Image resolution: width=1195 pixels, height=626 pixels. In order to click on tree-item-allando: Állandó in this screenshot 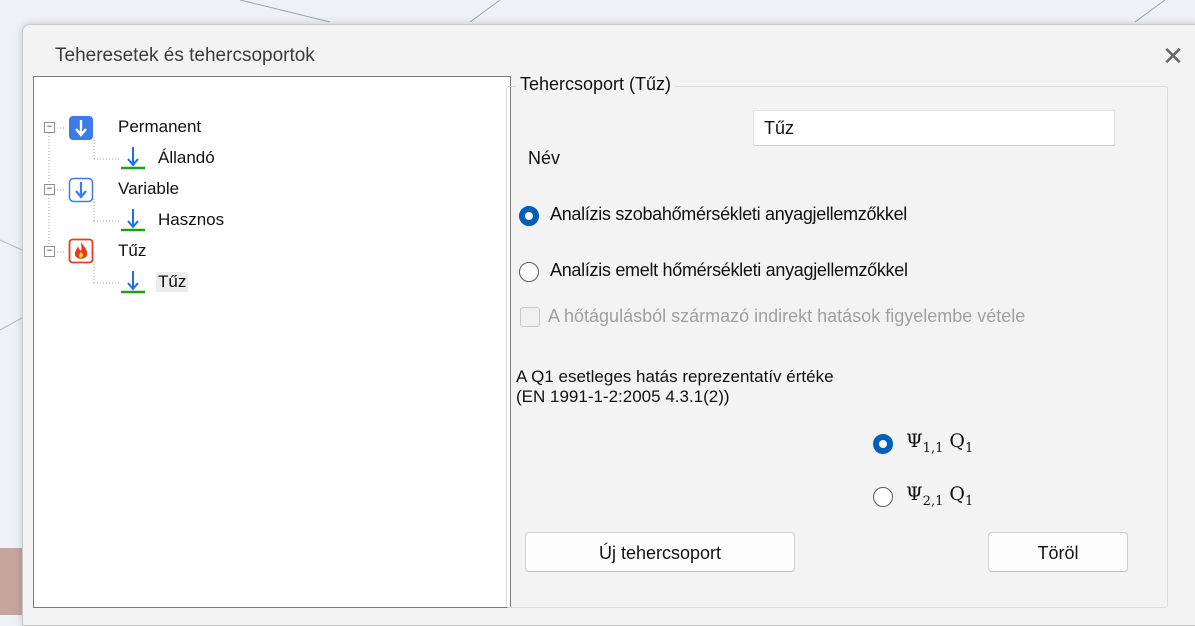, I will do `click(186, 158)`.